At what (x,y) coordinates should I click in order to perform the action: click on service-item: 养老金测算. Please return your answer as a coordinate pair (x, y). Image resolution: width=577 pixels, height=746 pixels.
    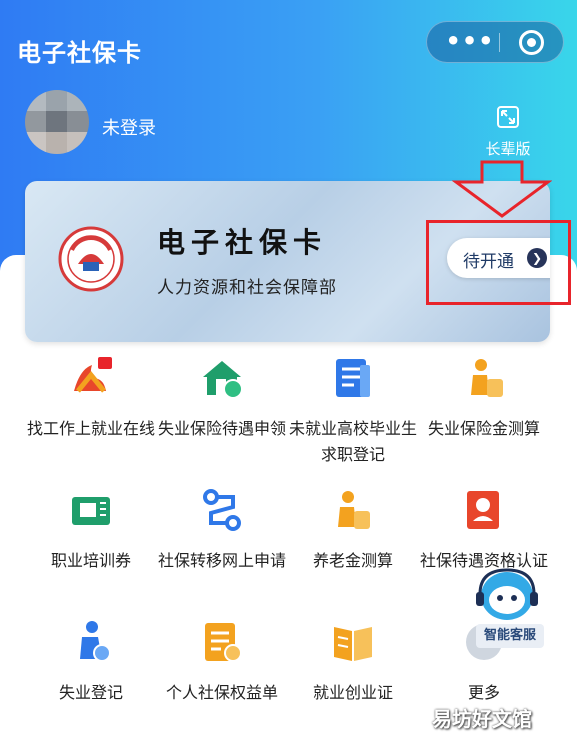
    Looking at the image, I should click on (353, 530).